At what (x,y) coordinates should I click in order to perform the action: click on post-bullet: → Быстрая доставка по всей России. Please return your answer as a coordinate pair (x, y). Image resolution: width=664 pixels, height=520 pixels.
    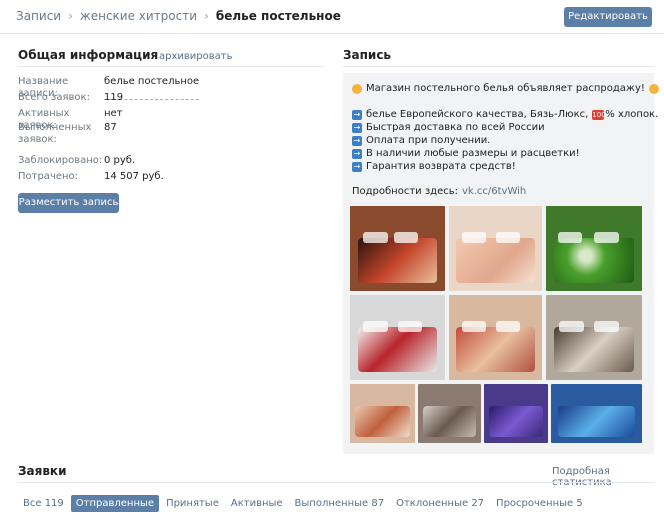
    Looking at the image, I should click on (448, 128).